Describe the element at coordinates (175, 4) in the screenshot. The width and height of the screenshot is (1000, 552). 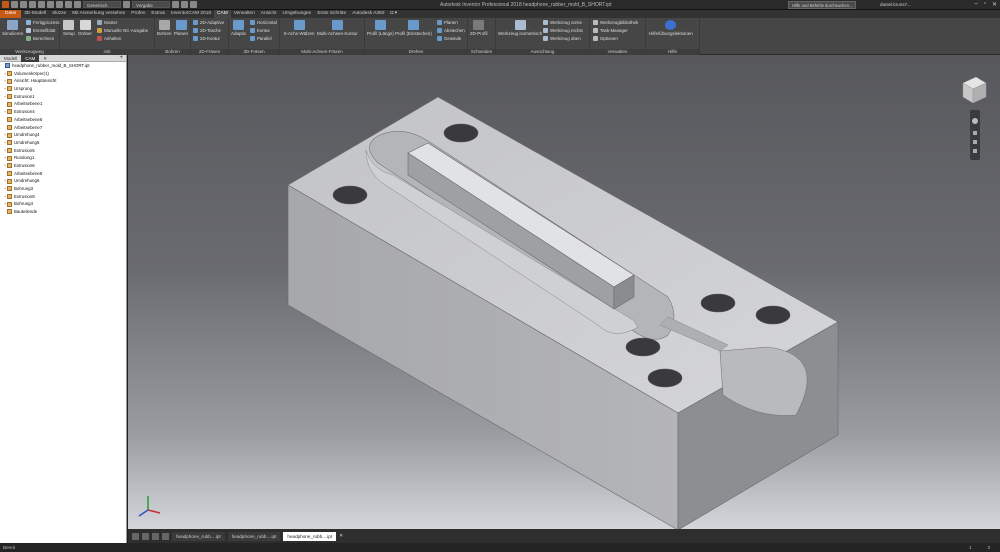
I see `clear-appearance-icon` at that location.